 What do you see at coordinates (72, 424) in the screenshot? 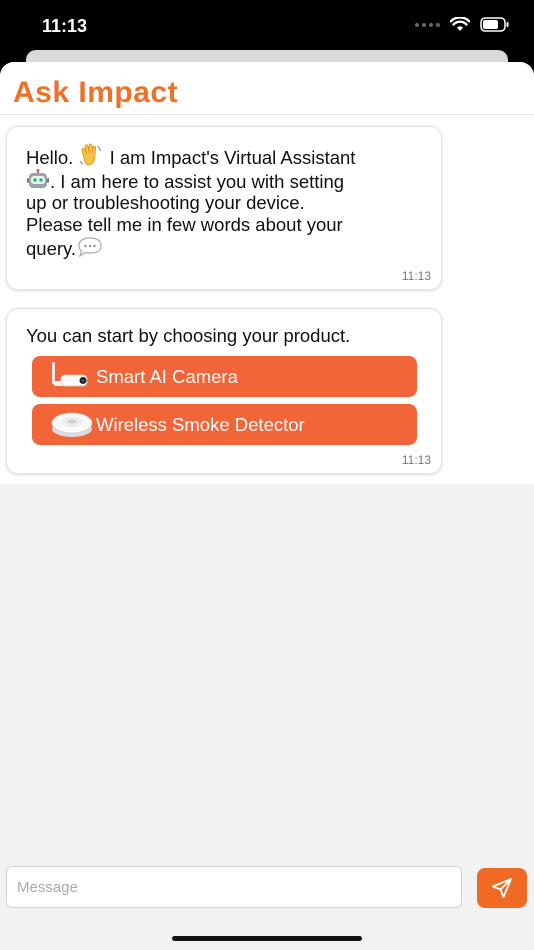
I see `smoke-detector-icon` at bounding box center [72, 424].